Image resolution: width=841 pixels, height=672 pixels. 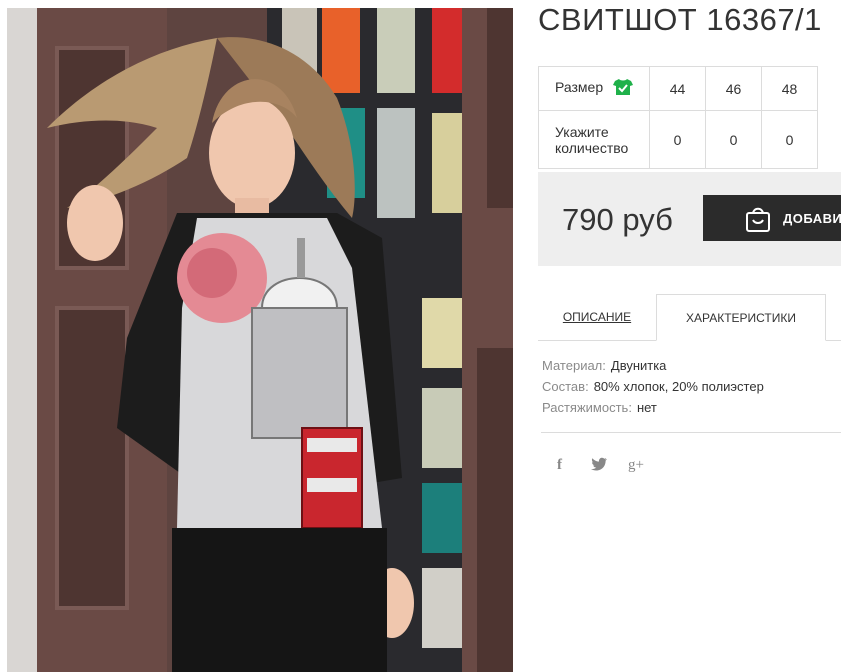 I want to click on product-tabs: ОПИСАНИЕ ХАРАКТЕРИСТИКИ, so click(x=689, y=317).